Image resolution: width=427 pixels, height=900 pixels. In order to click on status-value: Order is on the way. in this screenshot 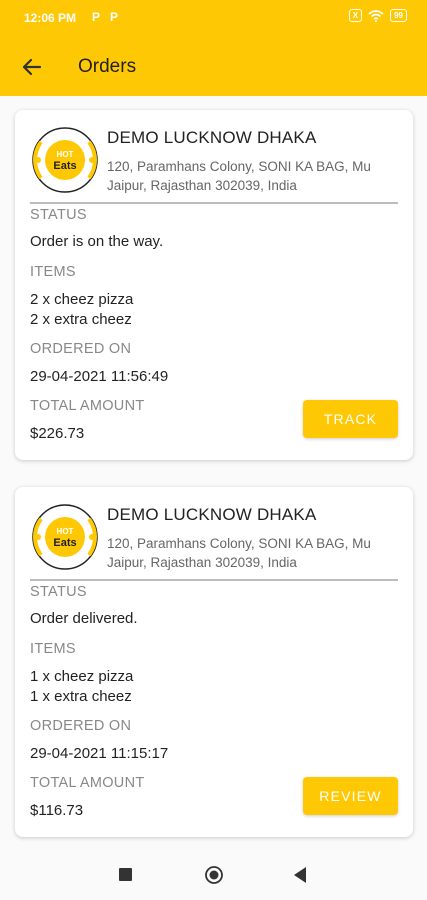, I will do `click(97, 241)`.